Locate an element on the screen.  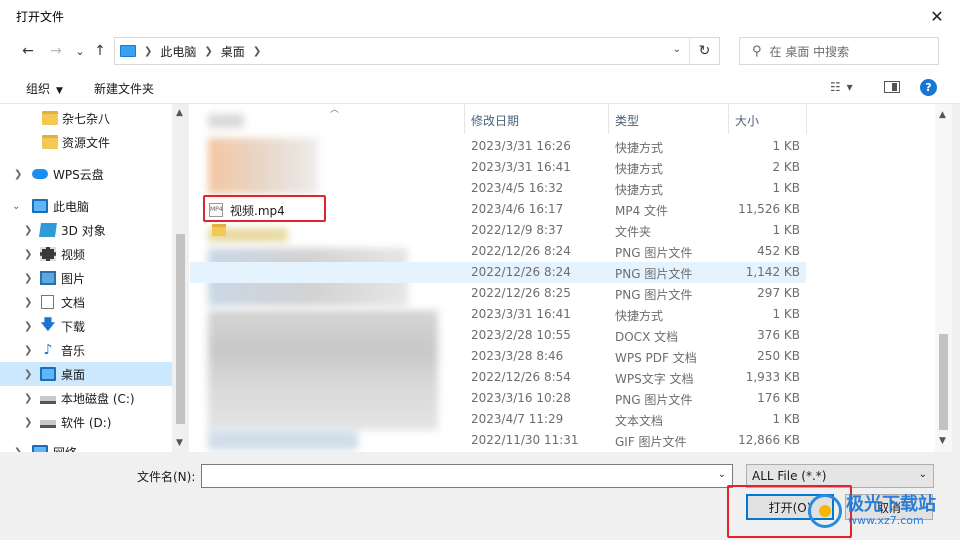
file-date: 2022/12/9 8:37 is located at coordinates (517, 230).